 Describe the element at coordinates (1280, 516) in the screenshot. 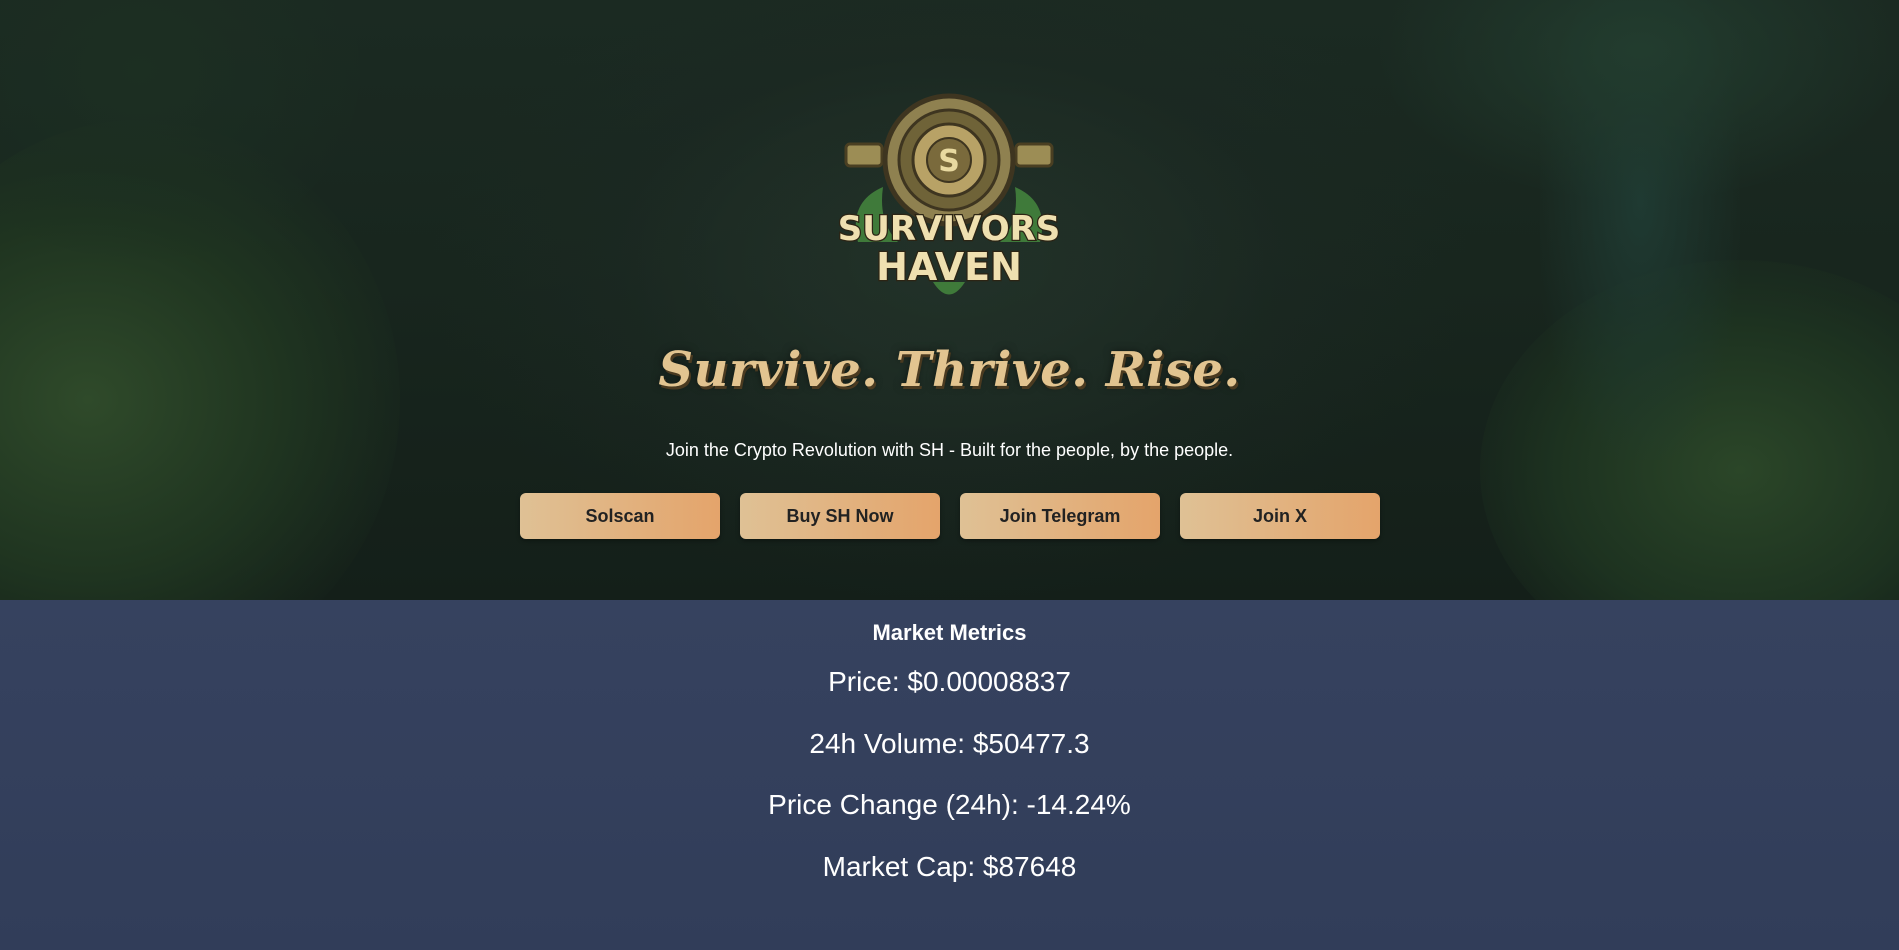

I see `join-x-button: Join X` at that location.